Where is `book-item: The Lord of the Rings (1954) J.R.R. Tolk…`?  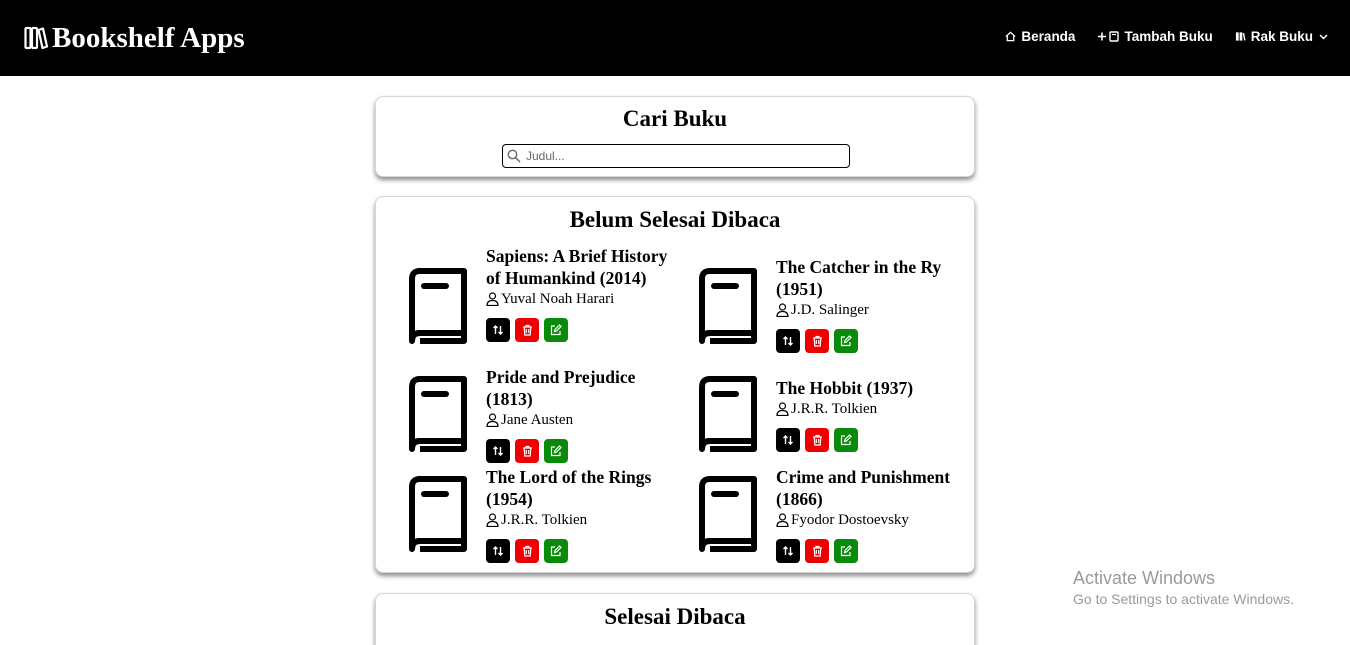
book-item: The Lord of the Rings (1954) J.R.R. Tolk… is located at coordinates (521, 516).